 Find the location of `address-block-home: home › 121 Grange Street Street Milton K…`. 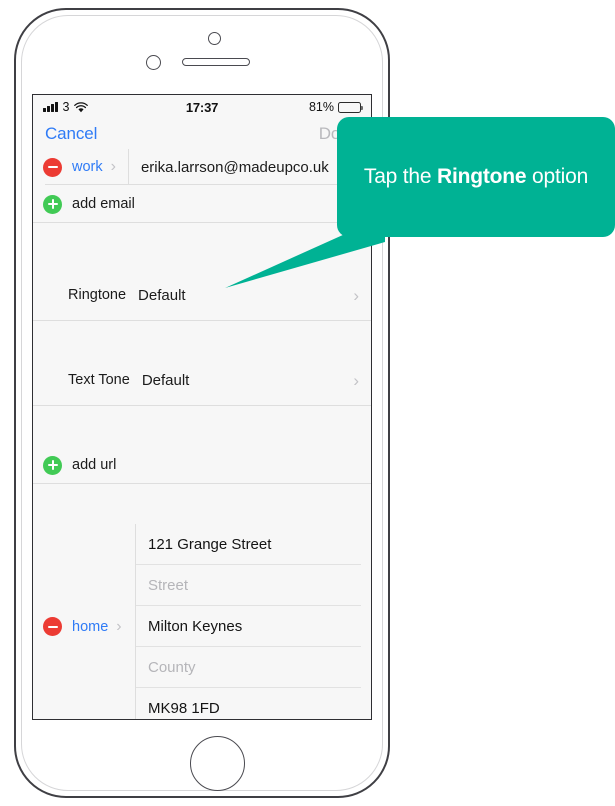

address-block-home: home › 121 Grange Street Street Milton K… is located at coordinates (202, 621).